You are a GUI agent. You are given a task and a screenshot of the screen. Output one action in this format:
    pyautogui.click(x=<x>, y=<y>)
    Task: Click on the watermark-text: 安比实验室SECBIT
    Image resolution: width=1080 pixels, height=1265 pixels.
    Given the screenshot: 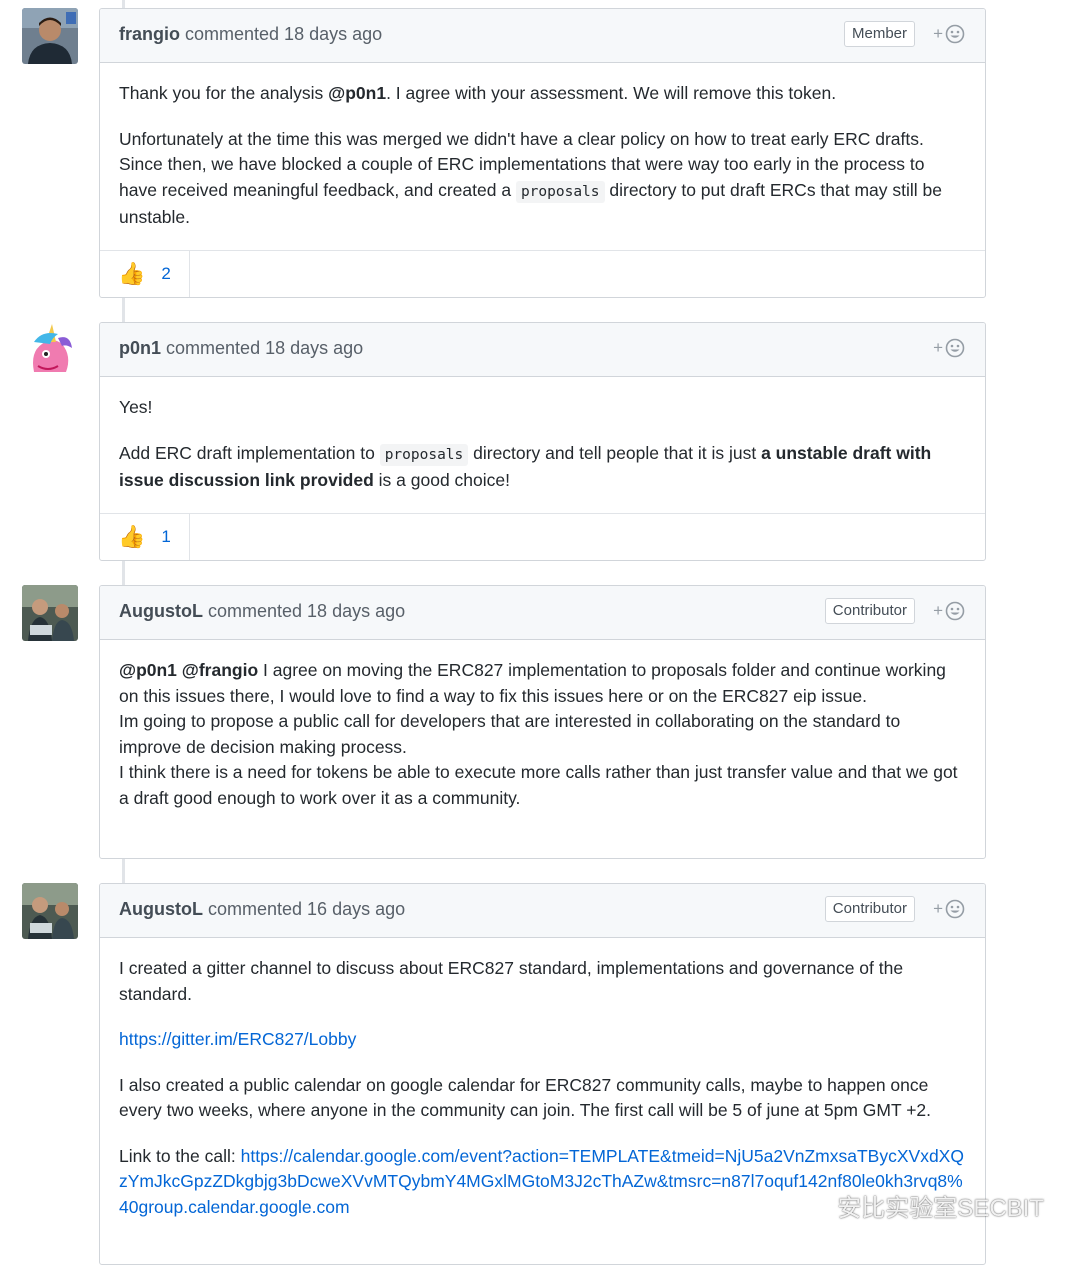 What is the action you would take?
    pyautogui.click(x=940, y=1208)
    